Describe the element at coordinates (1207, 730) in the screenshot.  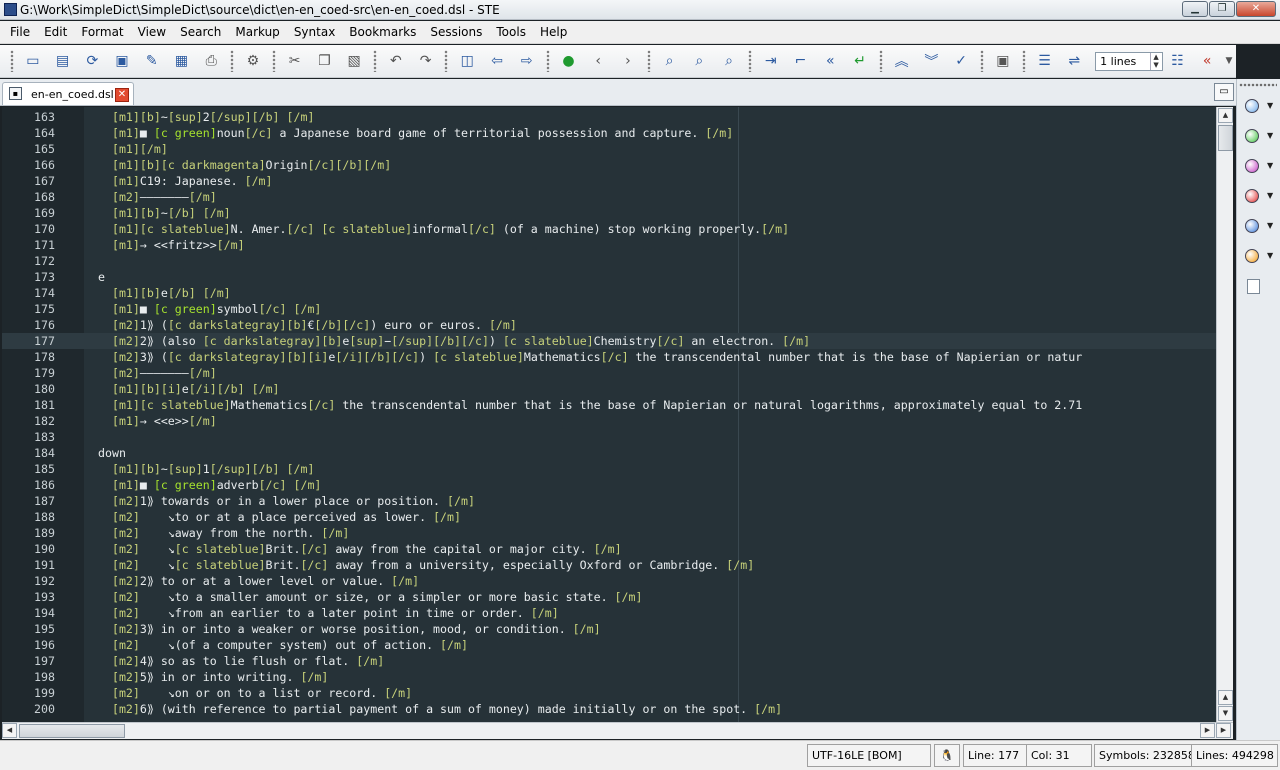
I see `scroll-right-icon: ▶` at that location.